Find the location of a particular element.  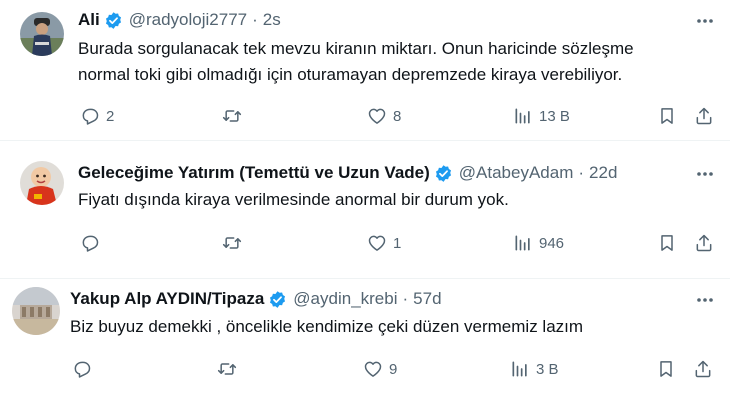

like-count: 9 is located at coordinates (393, 369).